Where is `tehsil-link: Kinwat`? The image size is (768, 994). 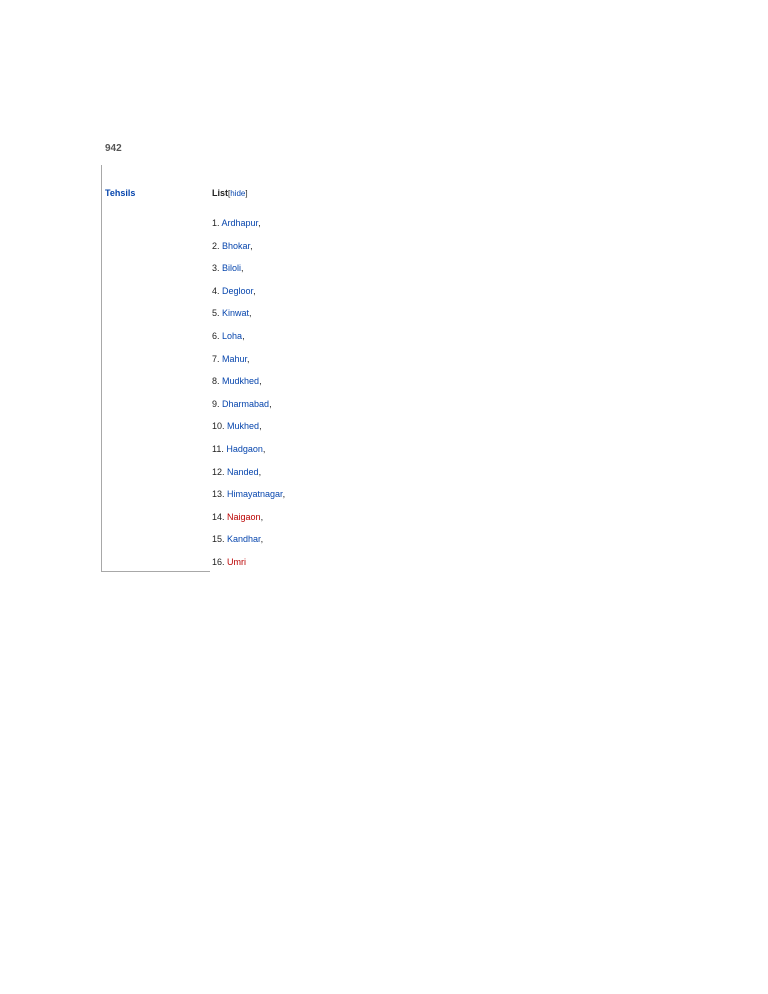
tehsil-link: Kinwat is located at coordinates (235, 313).